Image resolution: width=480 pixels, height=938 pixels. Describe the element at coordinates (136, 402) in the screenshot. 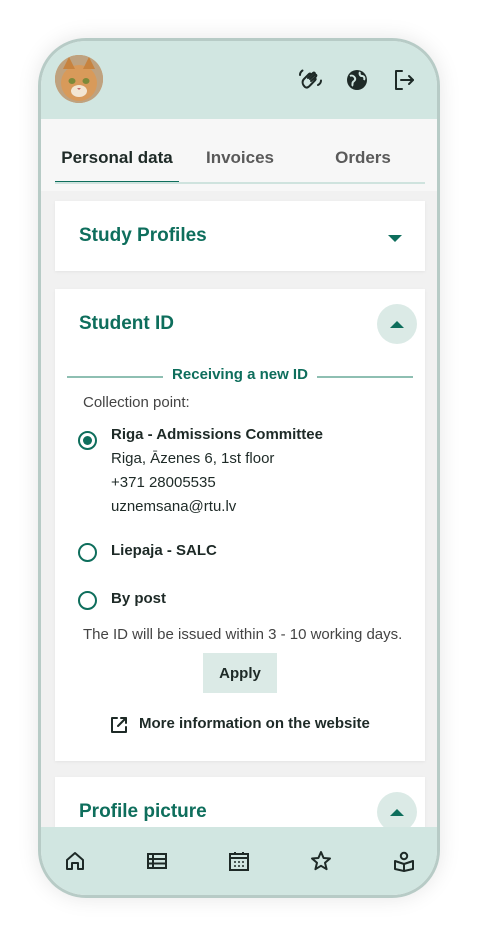

I see `collection-label: Collection point:` at that location.